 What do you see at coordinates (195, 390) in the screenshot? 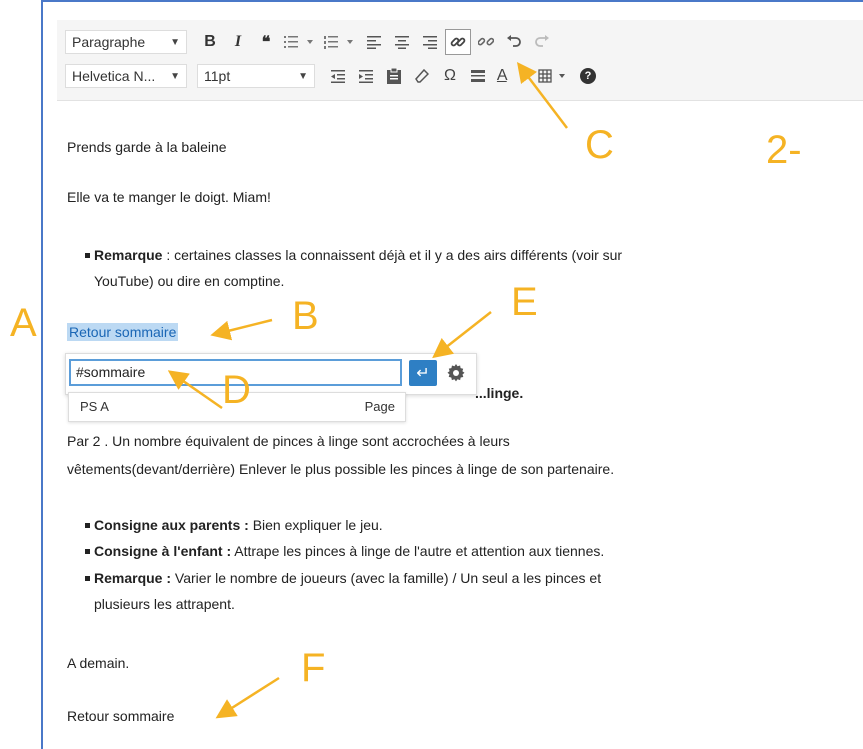
I see `arrow-d` at bounding box center [195, 390].